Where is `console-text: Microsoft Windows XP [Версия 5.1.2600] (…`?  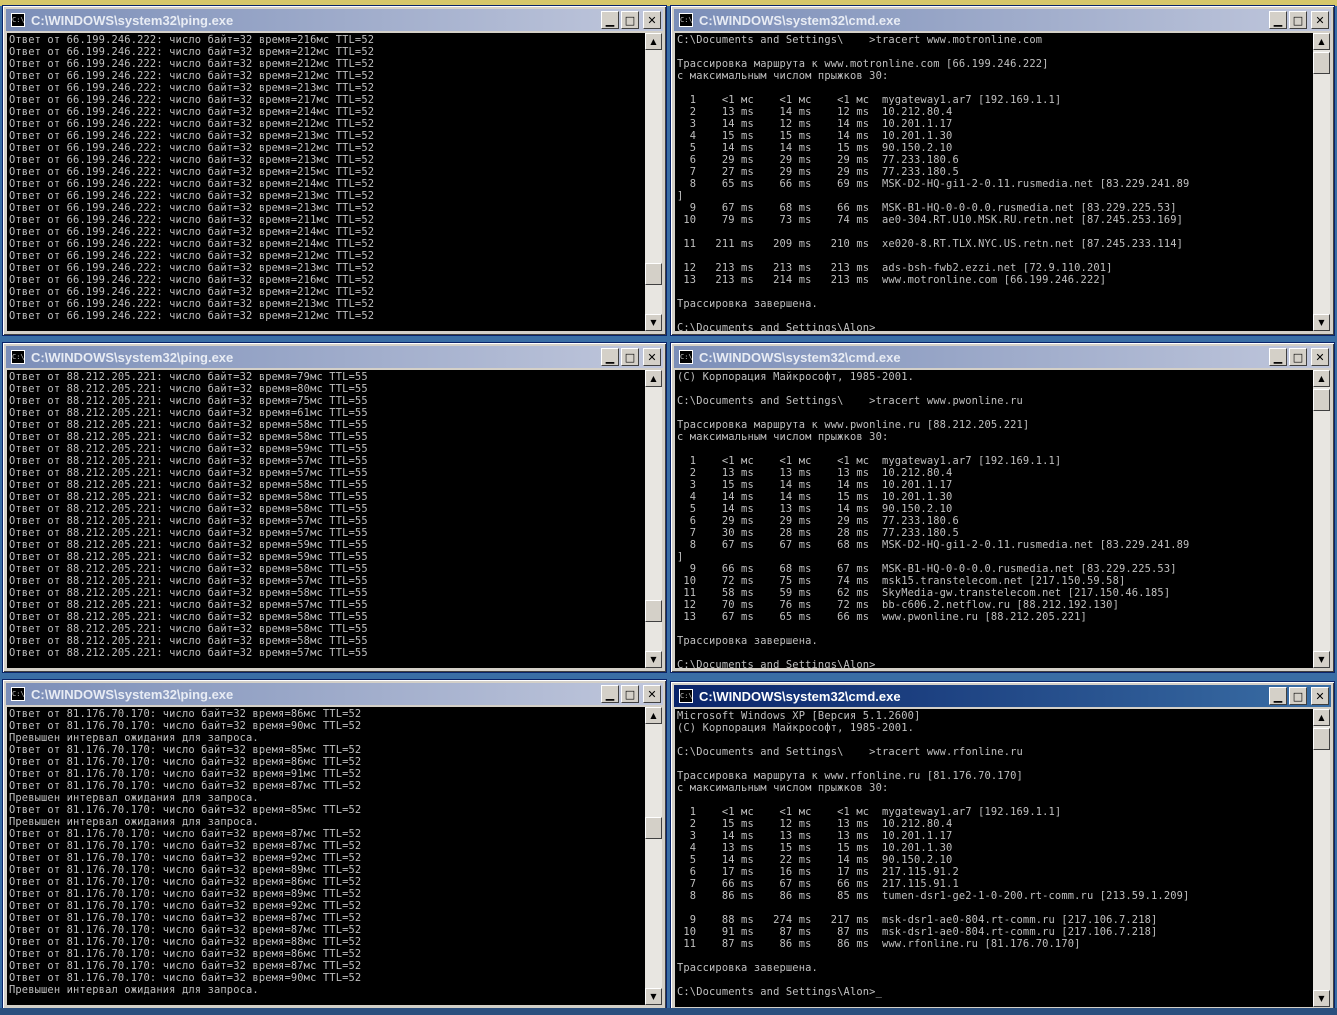 console-text: Microsoft Windows XP [Версия 5.1.2600] (… is located at coordinates (933, 854).